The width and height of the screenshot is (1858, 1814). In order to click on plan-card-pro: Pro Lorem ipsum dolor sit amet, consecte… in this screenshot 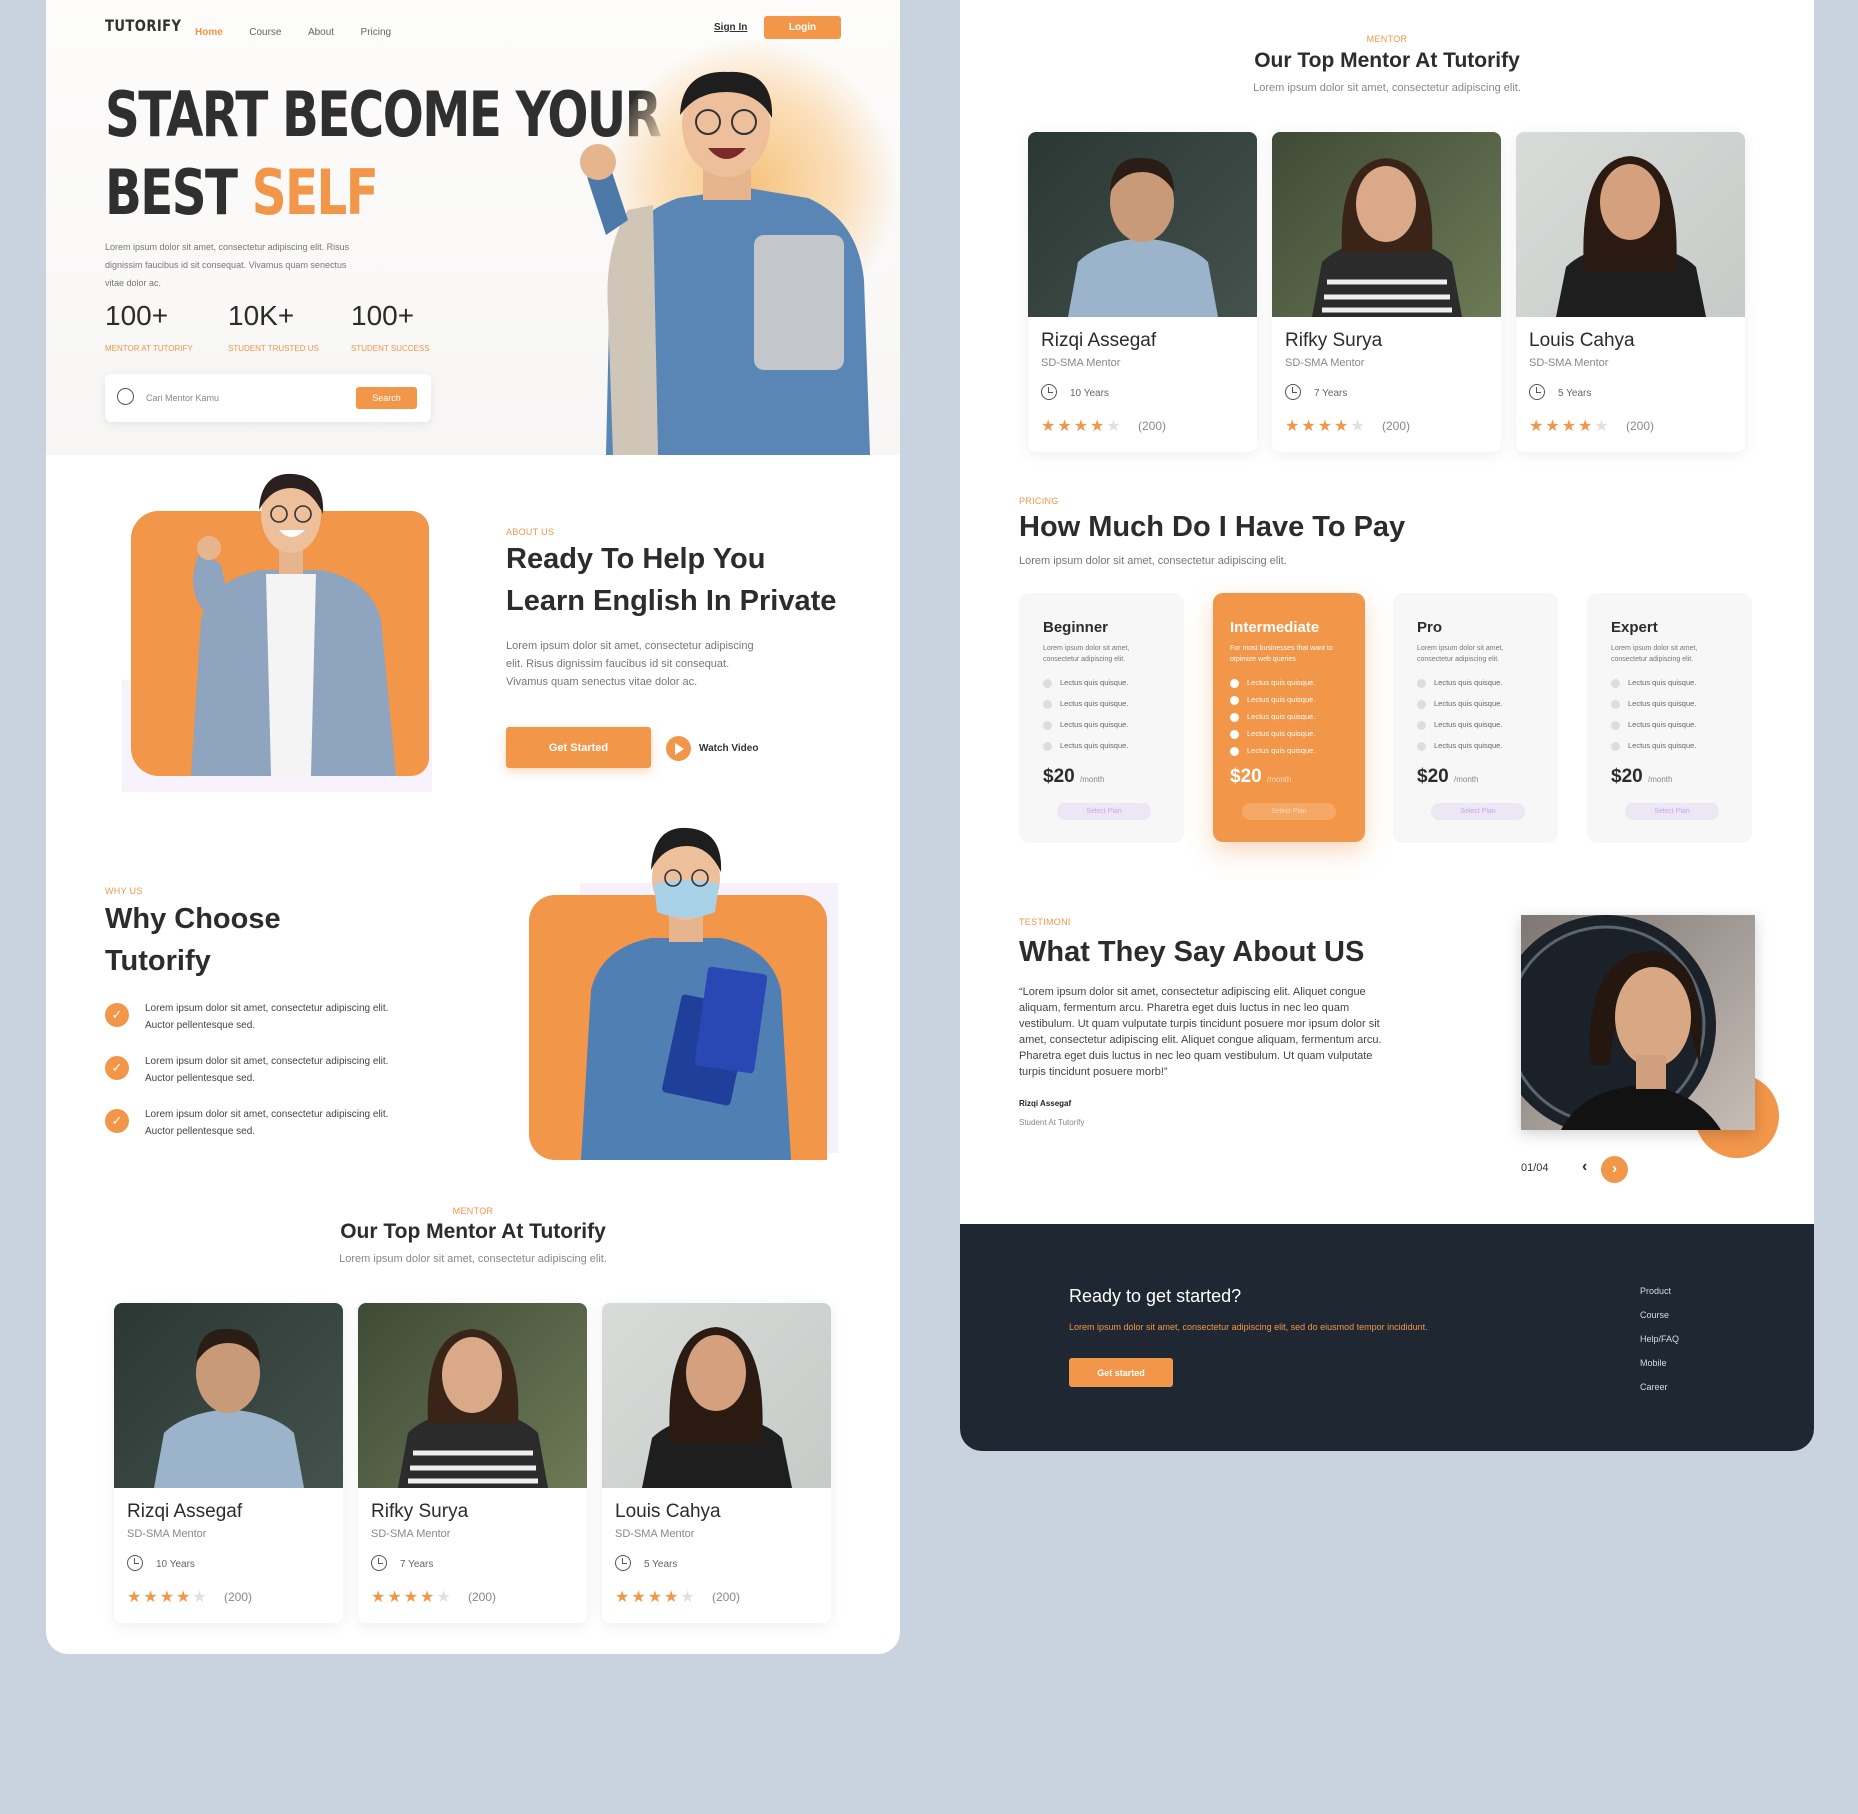, I will do `click(1475, 718)`.